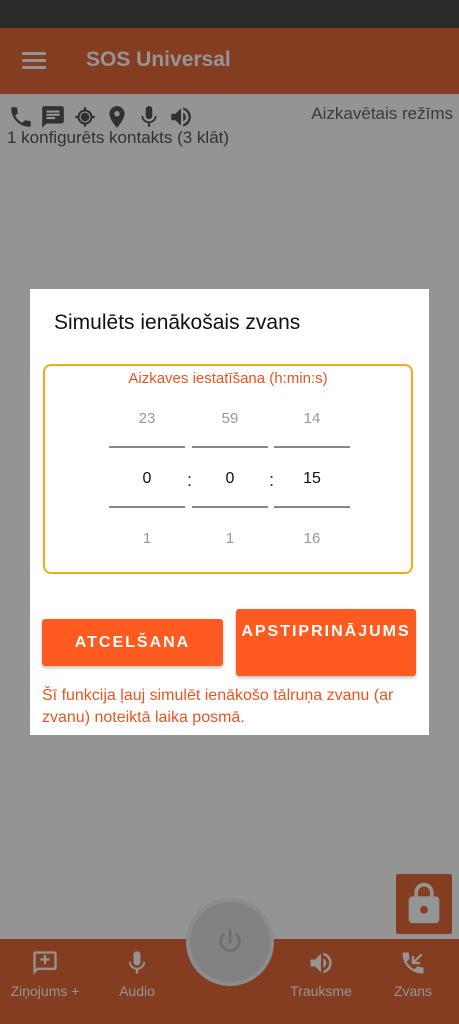  What do you see at coordinates (230, 418) in the screenshot?
I see `minutes-prev: 59` at bounding box center [230, 418].